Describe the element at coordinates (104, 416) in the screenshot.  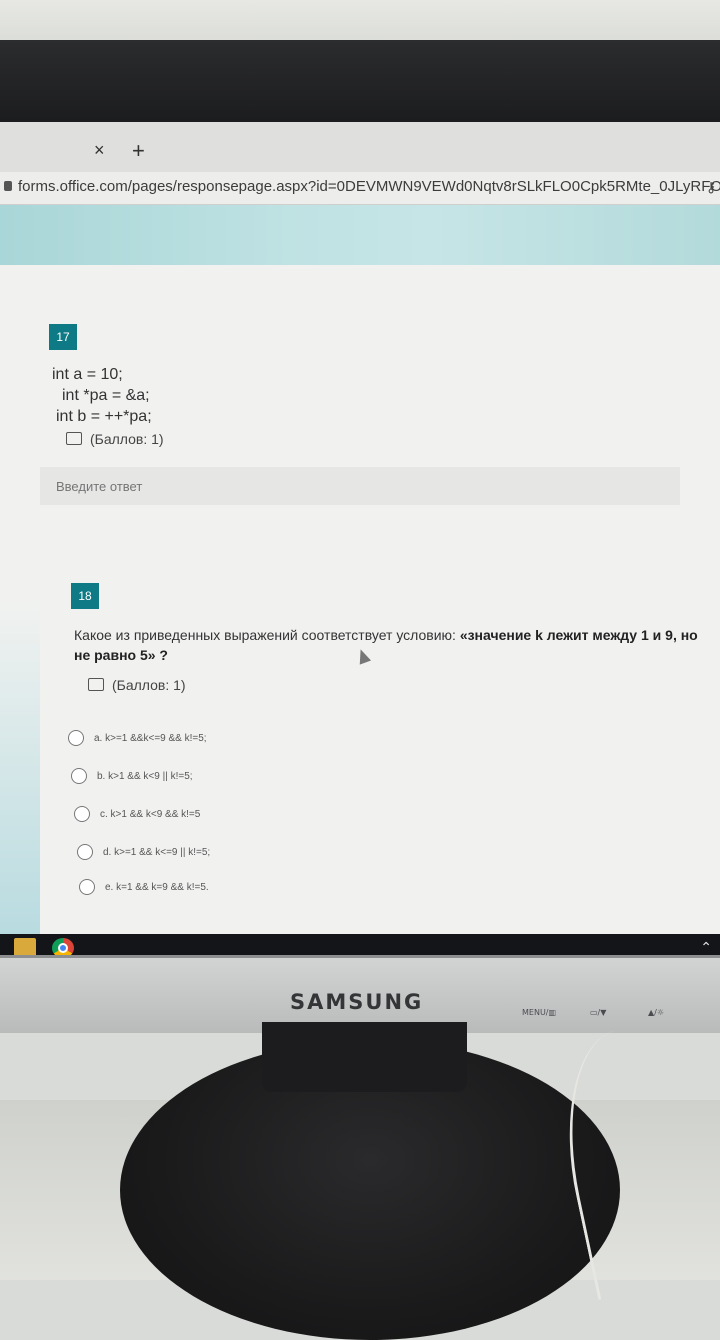
I see `code-line-3: int b = ++*pa;` at that location.